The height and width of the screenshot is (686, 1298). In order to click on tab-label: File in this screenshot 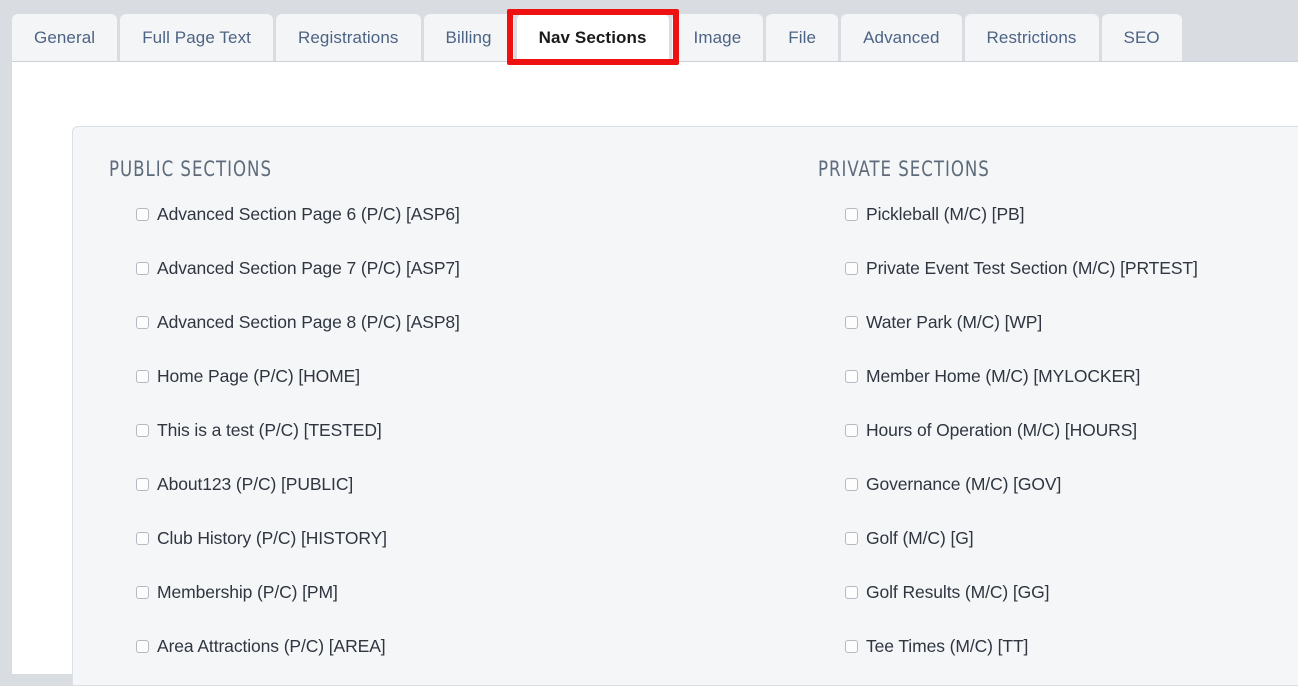, I will do `click(802, 37)`.